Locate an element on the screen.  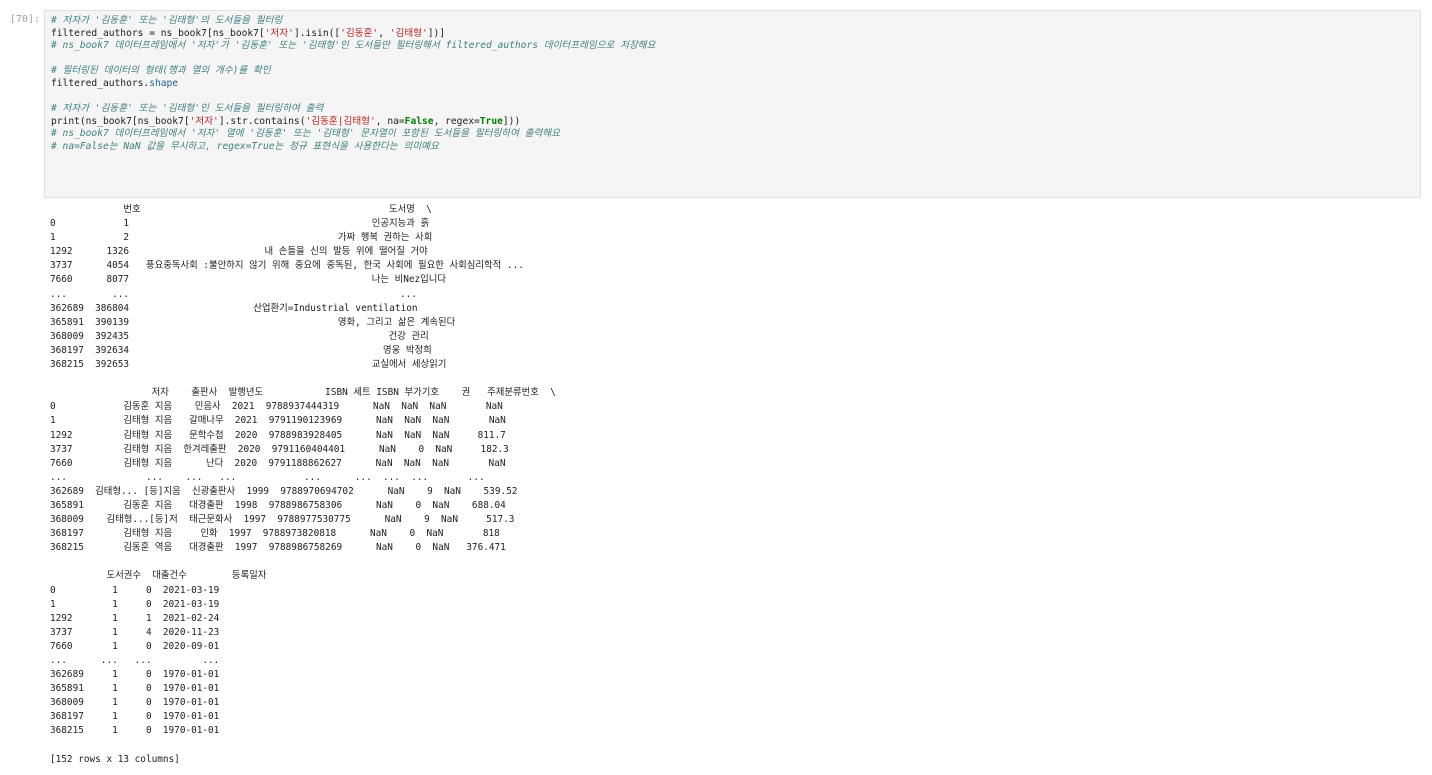
code-line: # 저자가 '김동훈' 또는 '김태형'의 도서들을 필터링 is located at coordinates (735, 21).